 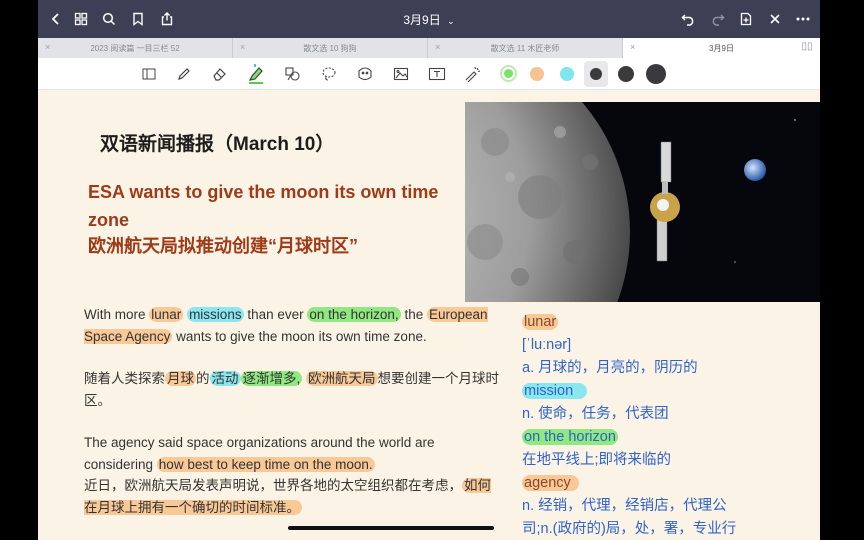 What do you see at coordinates (225, 378) in the screenshot?
I see `highlight-huodong: 活动` at bounding box center [225, 378].